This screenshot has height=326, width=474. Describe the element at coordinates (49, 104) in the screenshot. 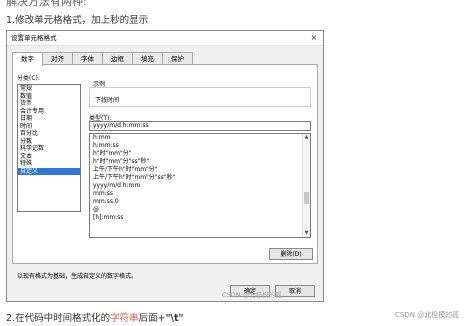

I see `category-item: 货币` at that location.